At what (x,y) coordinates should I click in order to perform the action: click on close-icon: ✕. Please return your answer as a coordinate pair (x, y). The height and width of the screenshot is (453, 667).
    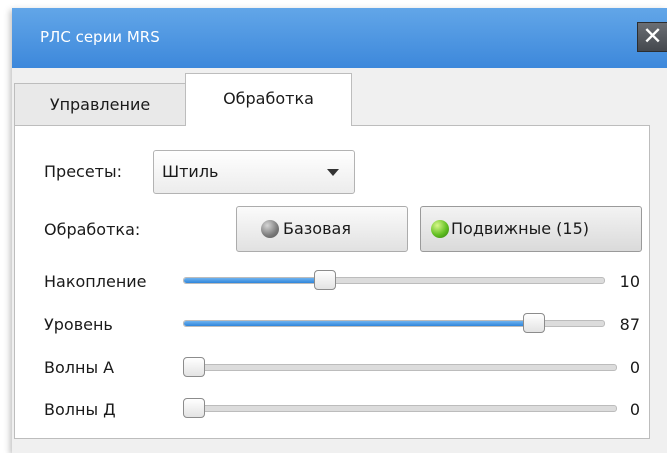
    Looking at the image, I should click on (652, 36).